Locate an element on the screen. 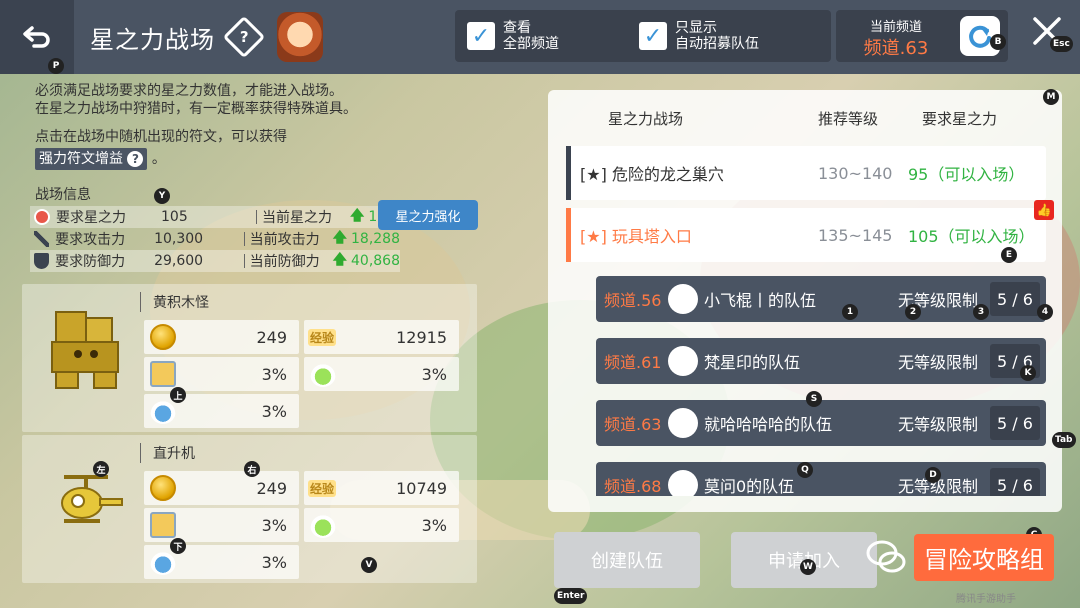 The image size is (1080, 608). hotkey-badge-k: K is located at coordinates (1028, 373).